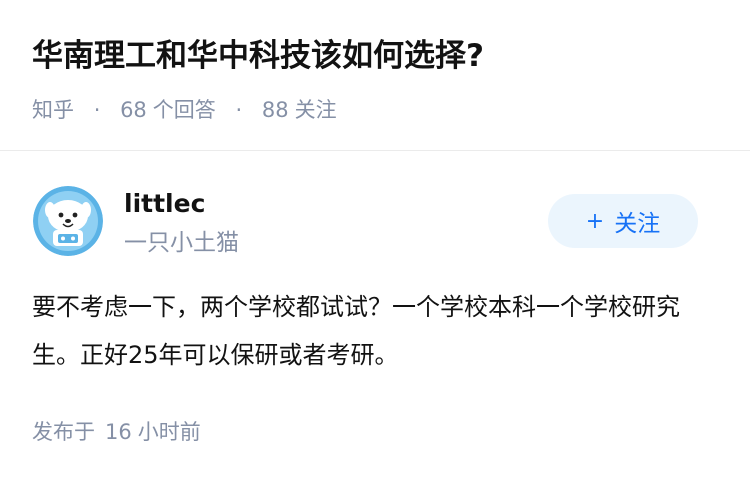 The image size is (750, 486). I want to click on source-label: 知乎, so click(53, 110).